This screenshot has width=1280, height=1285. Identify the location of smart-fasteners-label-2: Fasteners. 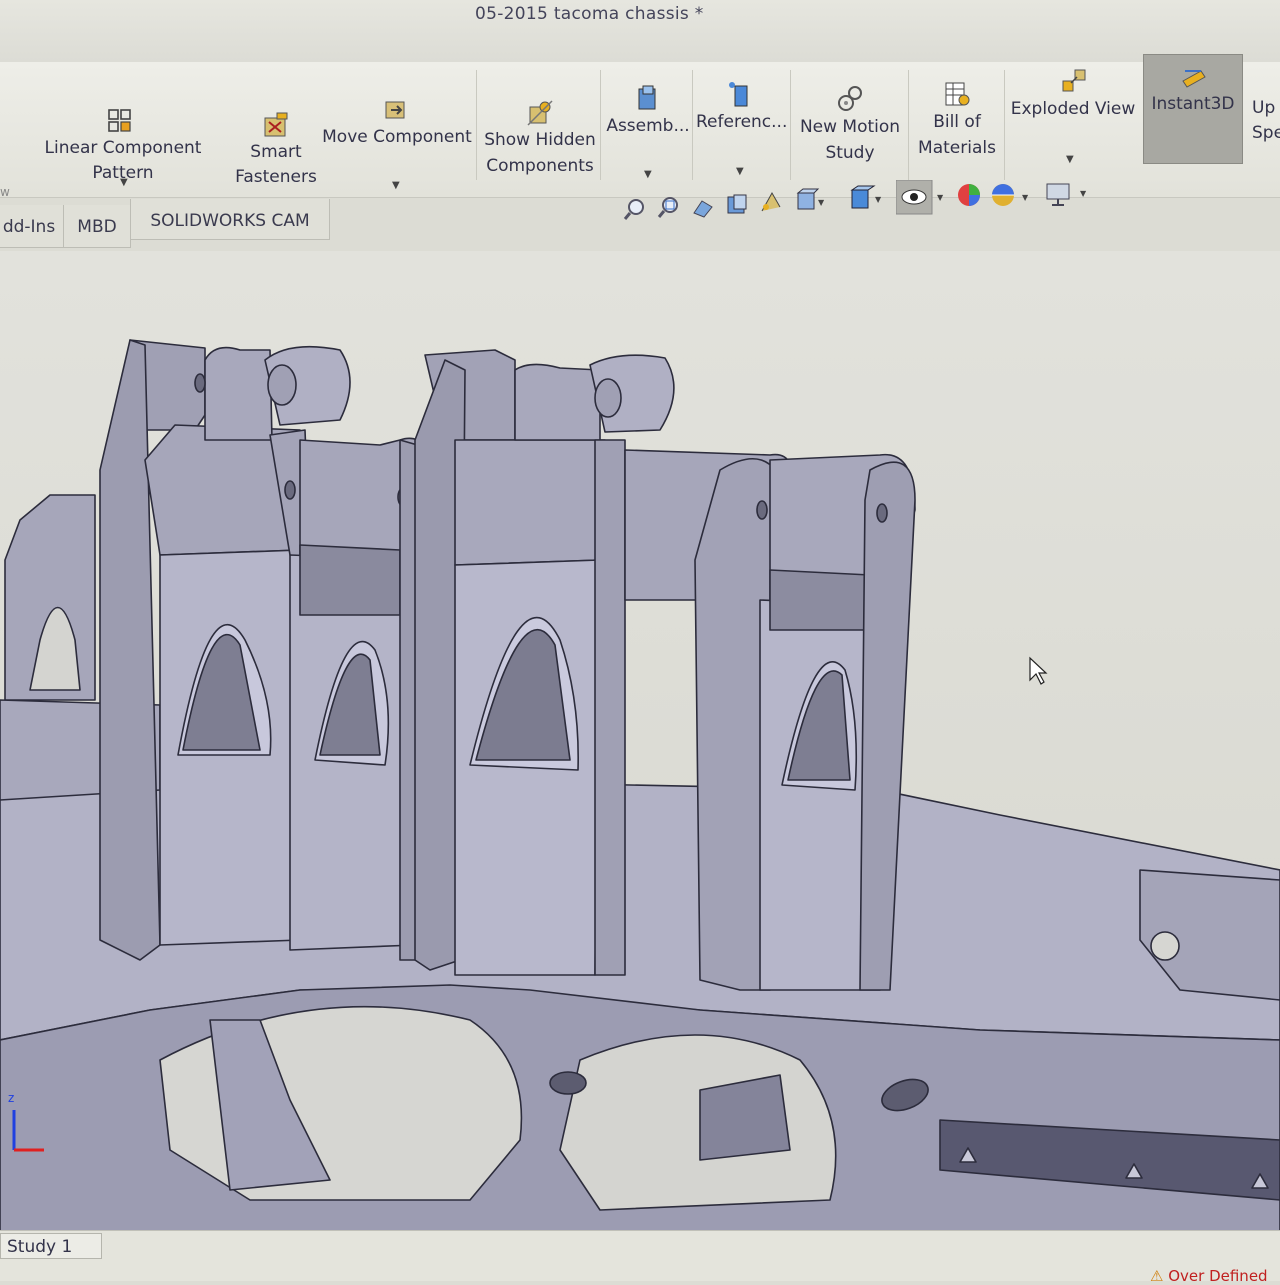
(276, 177).